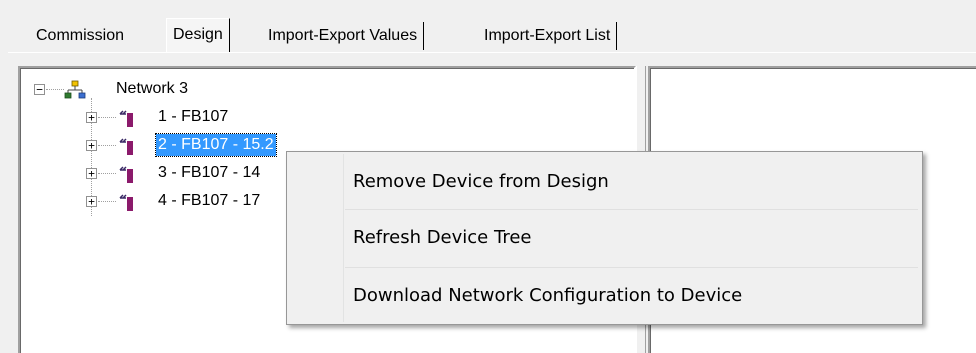  Describe the element at coordinates (80, 36) in the screenshot. I see `tab-commission: Commission` at that location.